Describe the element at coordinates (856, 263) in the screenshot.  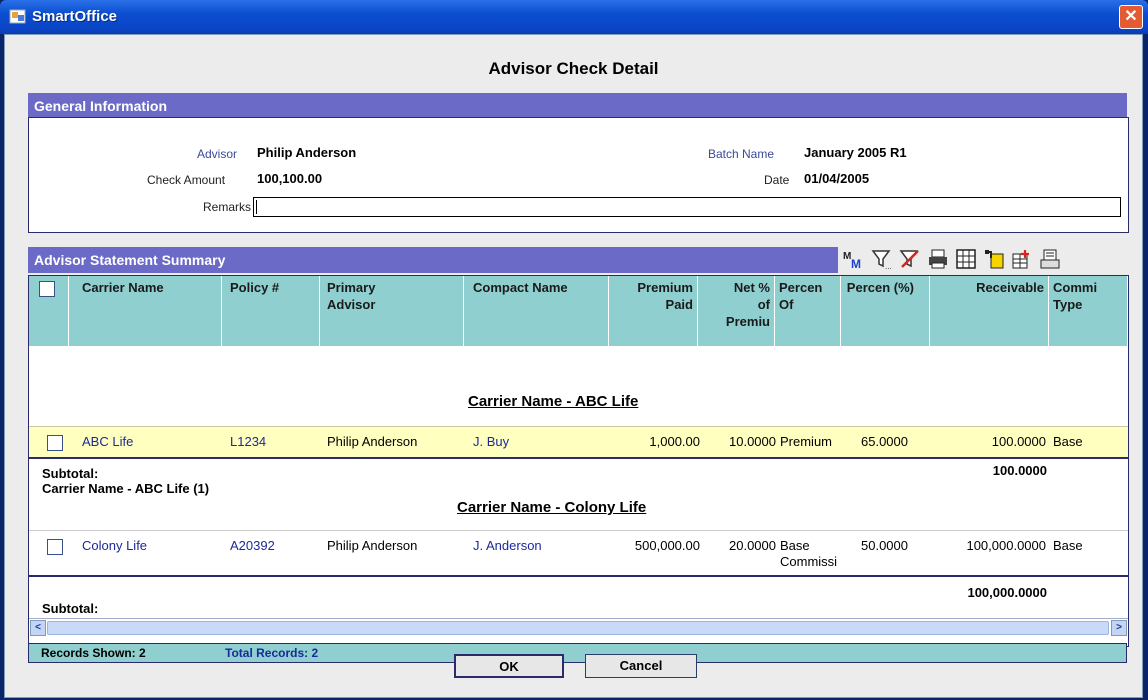
I see `svg-text: M` at that location.